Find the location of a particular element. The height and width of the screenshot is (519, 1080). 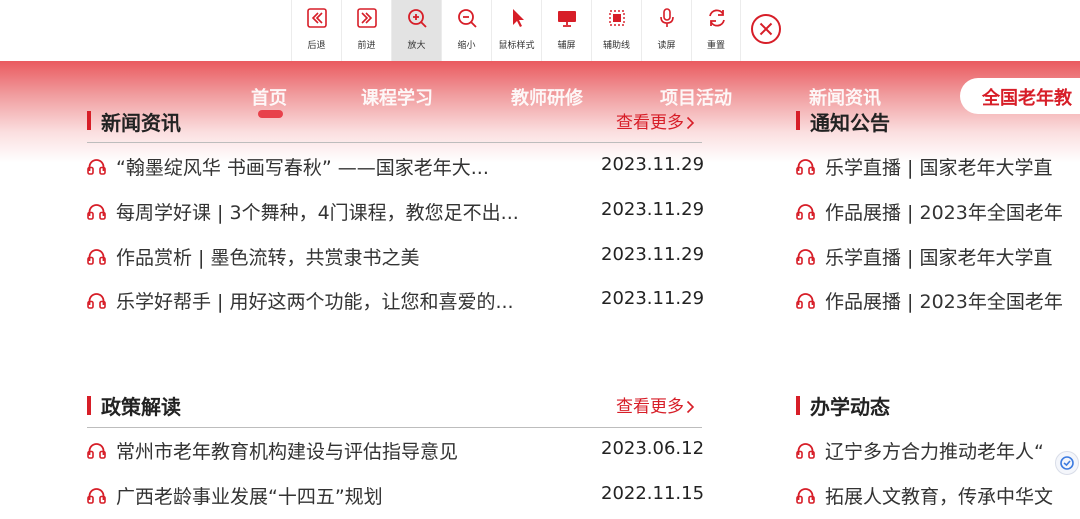

cursor-style-button: 鼠标样式 is located at coordinates (516, 30).